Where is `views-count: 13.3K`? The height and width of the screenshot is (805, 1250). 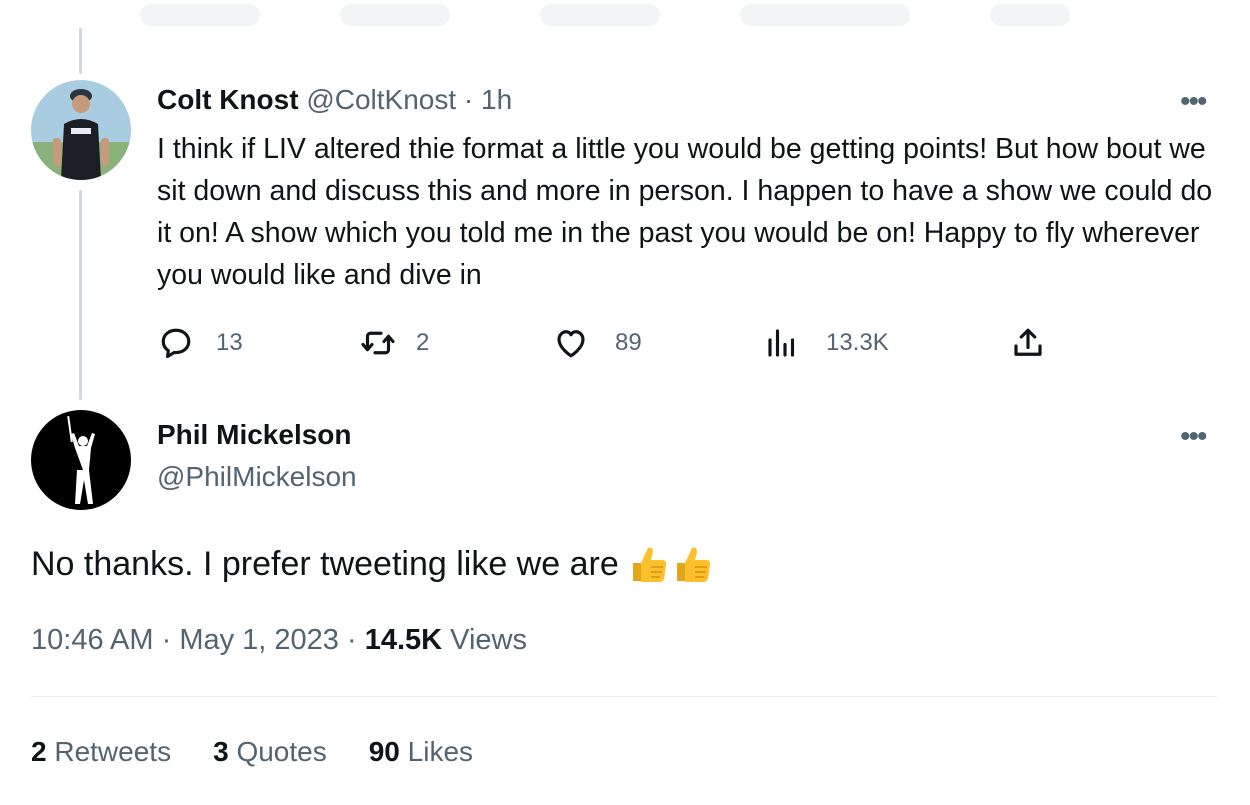
views-count: 13.3K is located at coordinates (857, 342).